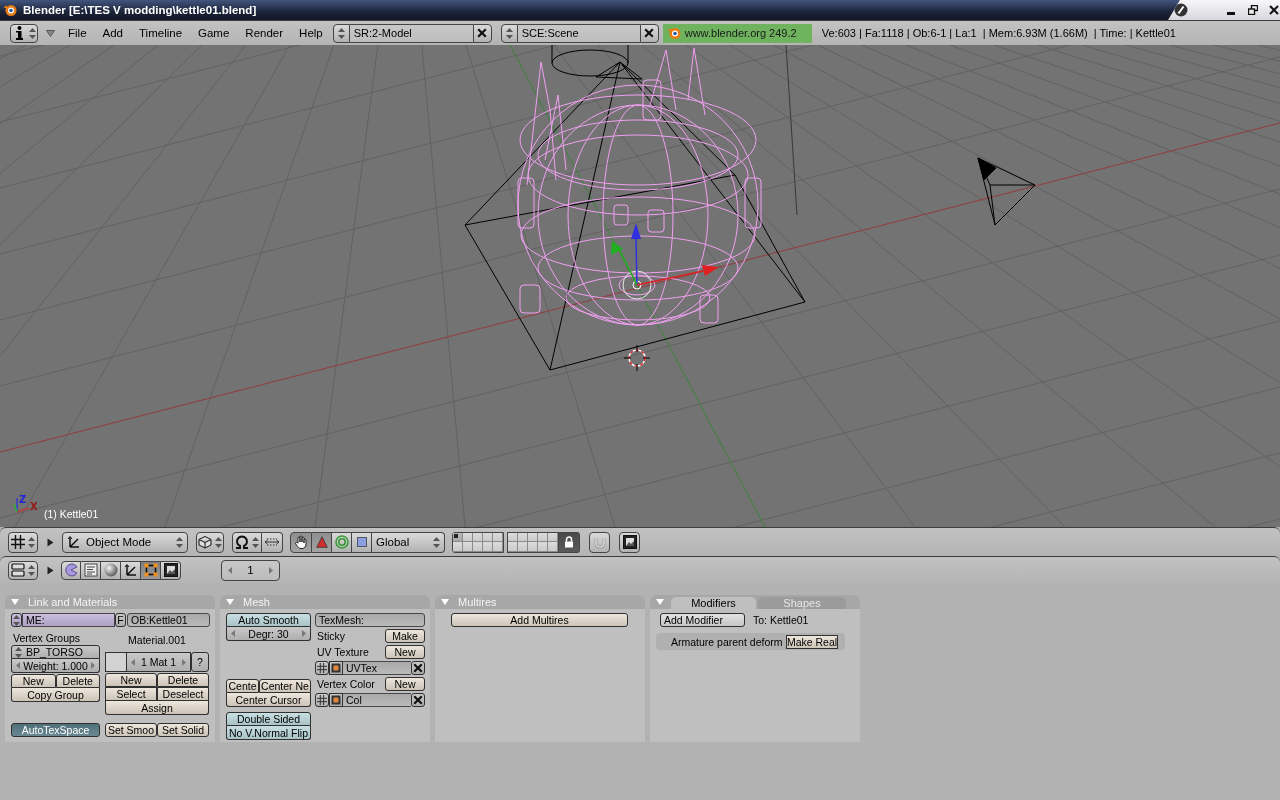  I want to click on set-smooth-button: Set Smoo, so click(131, 730).